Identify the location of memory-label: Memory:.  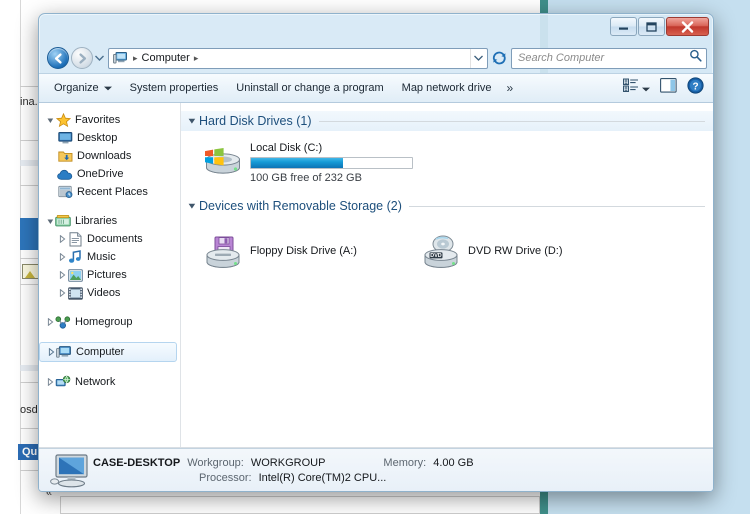
(405, 462).